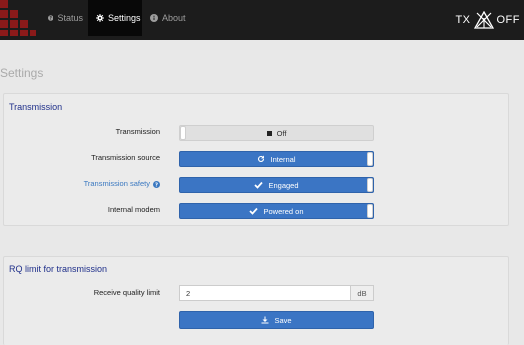  Describe the element at coordinates (262, 20) in the screenshot. I see `top-navbar: ? Status Settings About TX OFF` at that location.